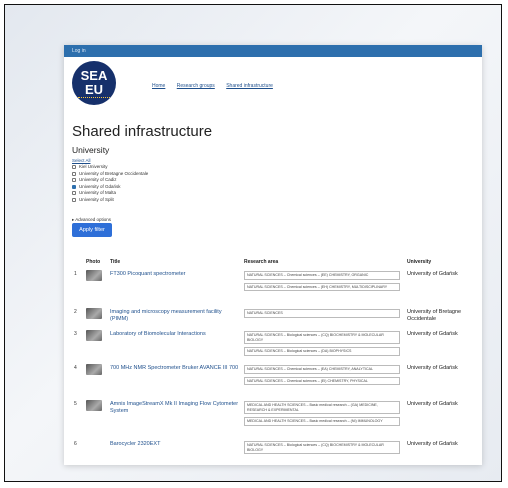 The image size is (508, 488). Describe the element at coordinates (75, 404) in the screenshot. I see `row-number: 5` at that location.